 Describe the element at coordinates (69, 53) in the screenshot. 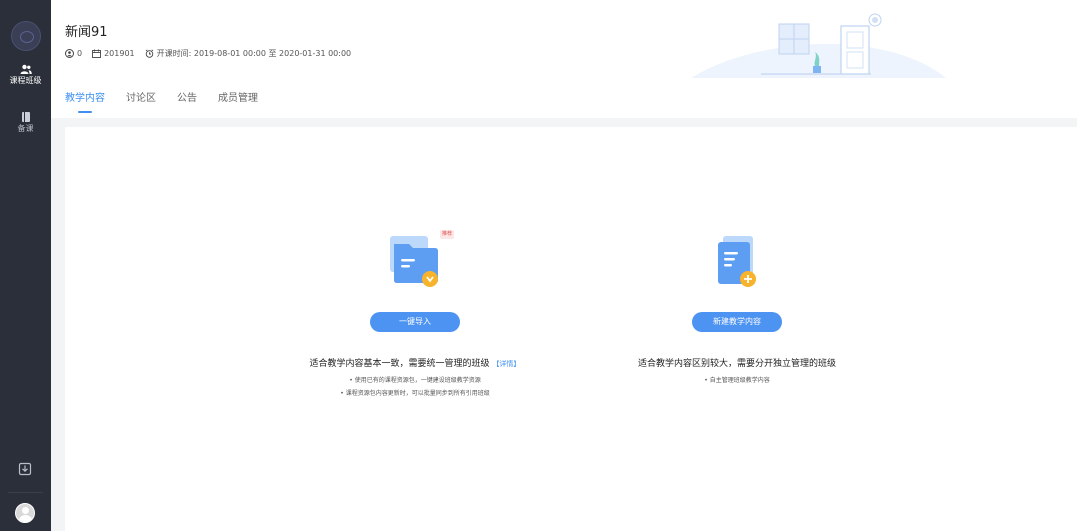

I see `people-icon` at that location.